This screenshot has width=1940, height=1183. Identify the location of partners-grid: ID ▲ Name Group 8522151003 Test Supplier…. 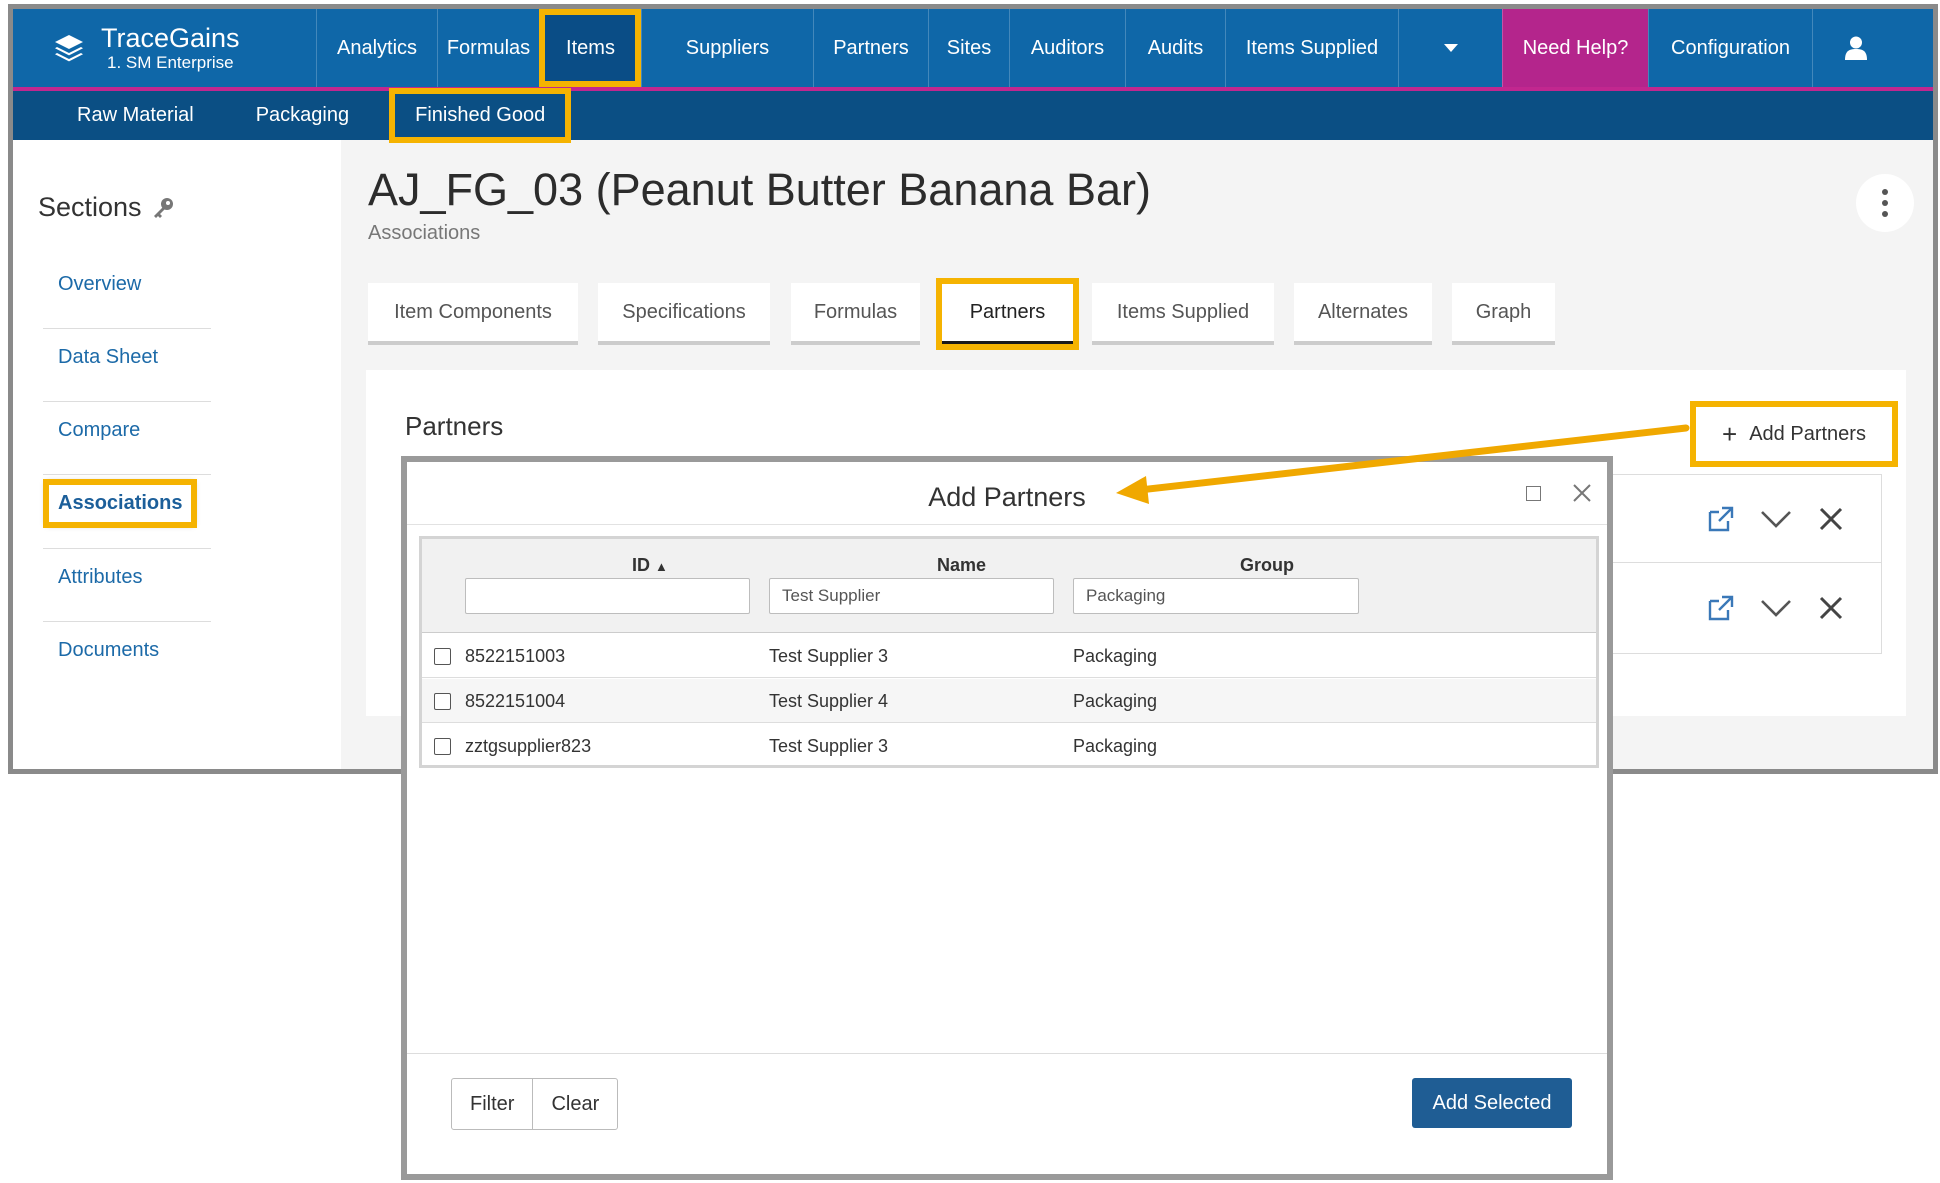
(1009, 652).